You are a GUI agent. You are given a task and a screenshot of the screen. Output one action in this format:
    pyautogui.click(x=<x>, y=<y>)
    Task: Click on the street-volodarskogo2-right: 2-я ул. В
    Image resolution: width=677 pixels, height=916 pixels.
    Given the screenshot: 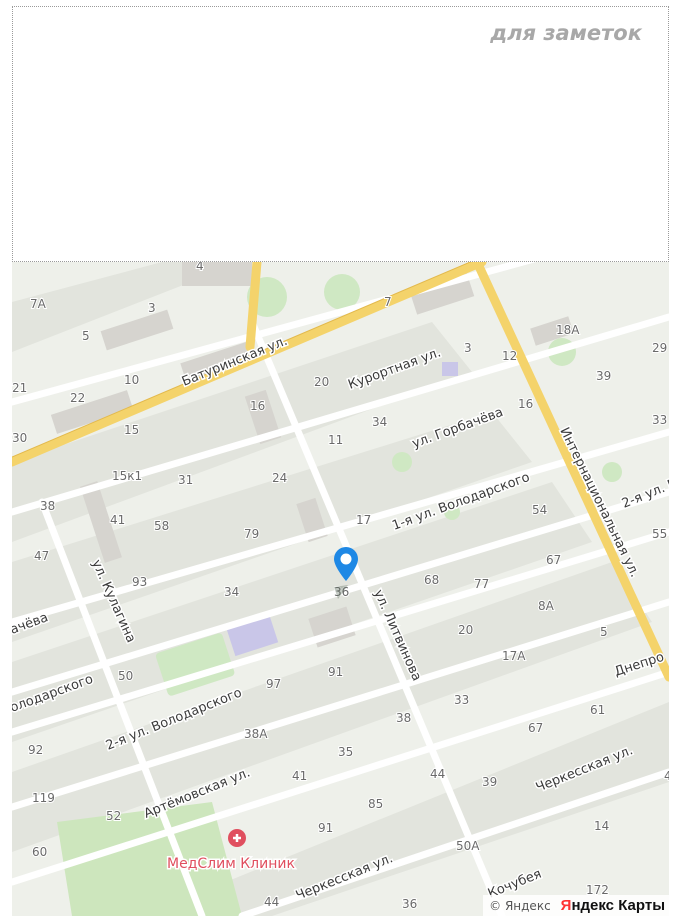 What is the action you would take?
    pyautogui.click(x=644, y=494)
    